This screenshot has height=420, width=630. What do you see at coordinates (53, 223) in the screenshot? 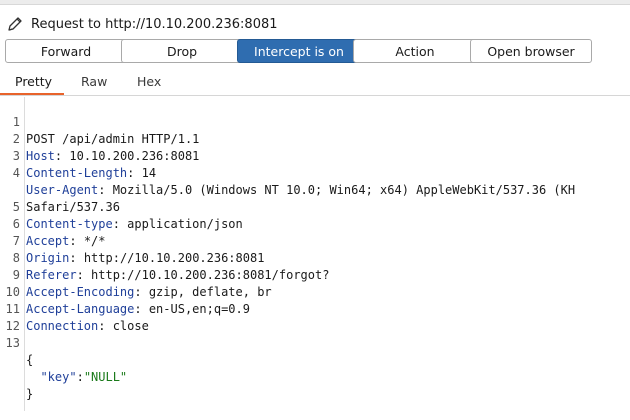
I see `editor-line: 6 Accept: */*` at bounding box center [53, 223].